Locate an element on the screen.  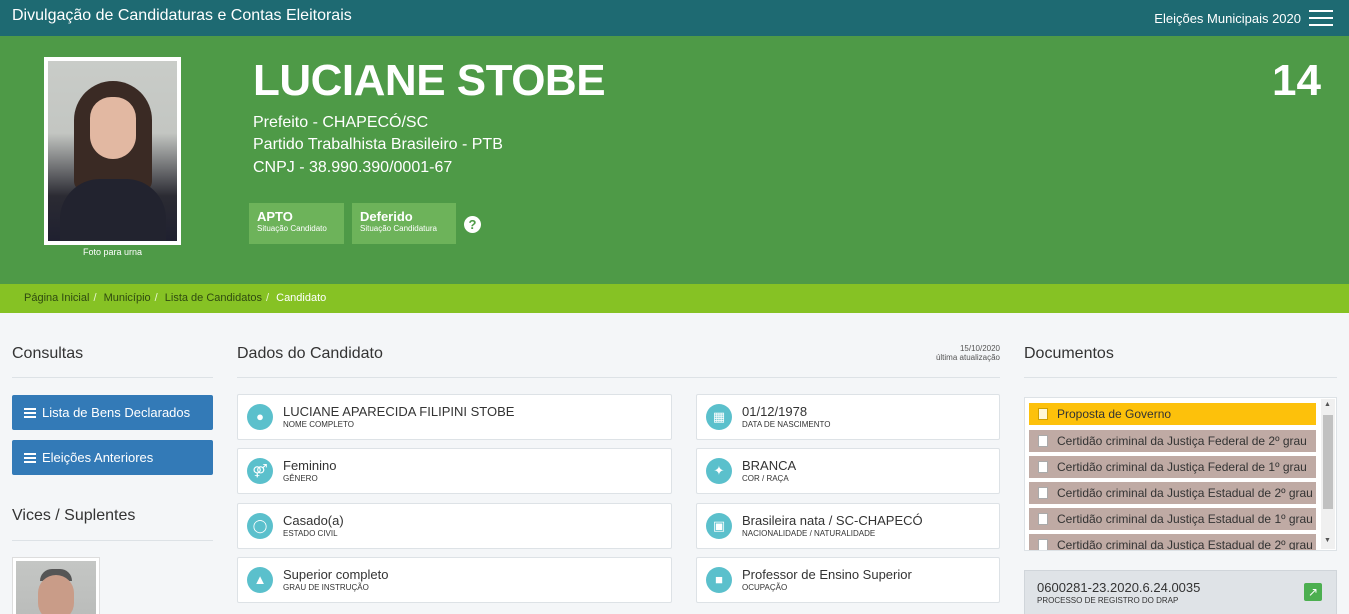
field-genero: ⚤ Feminino GÊNERO is located at coordinates (454, 471).